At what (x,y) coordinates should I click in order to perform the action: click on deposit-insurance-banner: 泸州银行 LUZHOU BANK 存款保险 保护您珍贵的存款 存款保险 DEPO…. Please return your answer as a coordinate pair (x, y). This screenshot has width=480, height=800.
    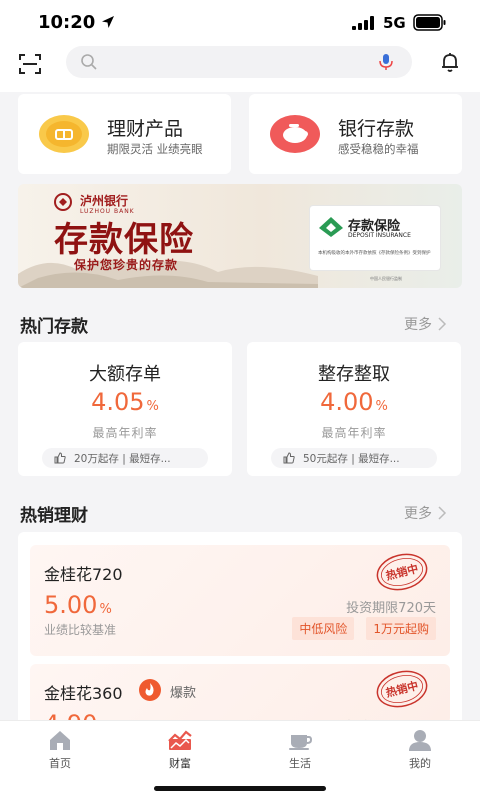
    Looking at the image, I should click on (240, 236).